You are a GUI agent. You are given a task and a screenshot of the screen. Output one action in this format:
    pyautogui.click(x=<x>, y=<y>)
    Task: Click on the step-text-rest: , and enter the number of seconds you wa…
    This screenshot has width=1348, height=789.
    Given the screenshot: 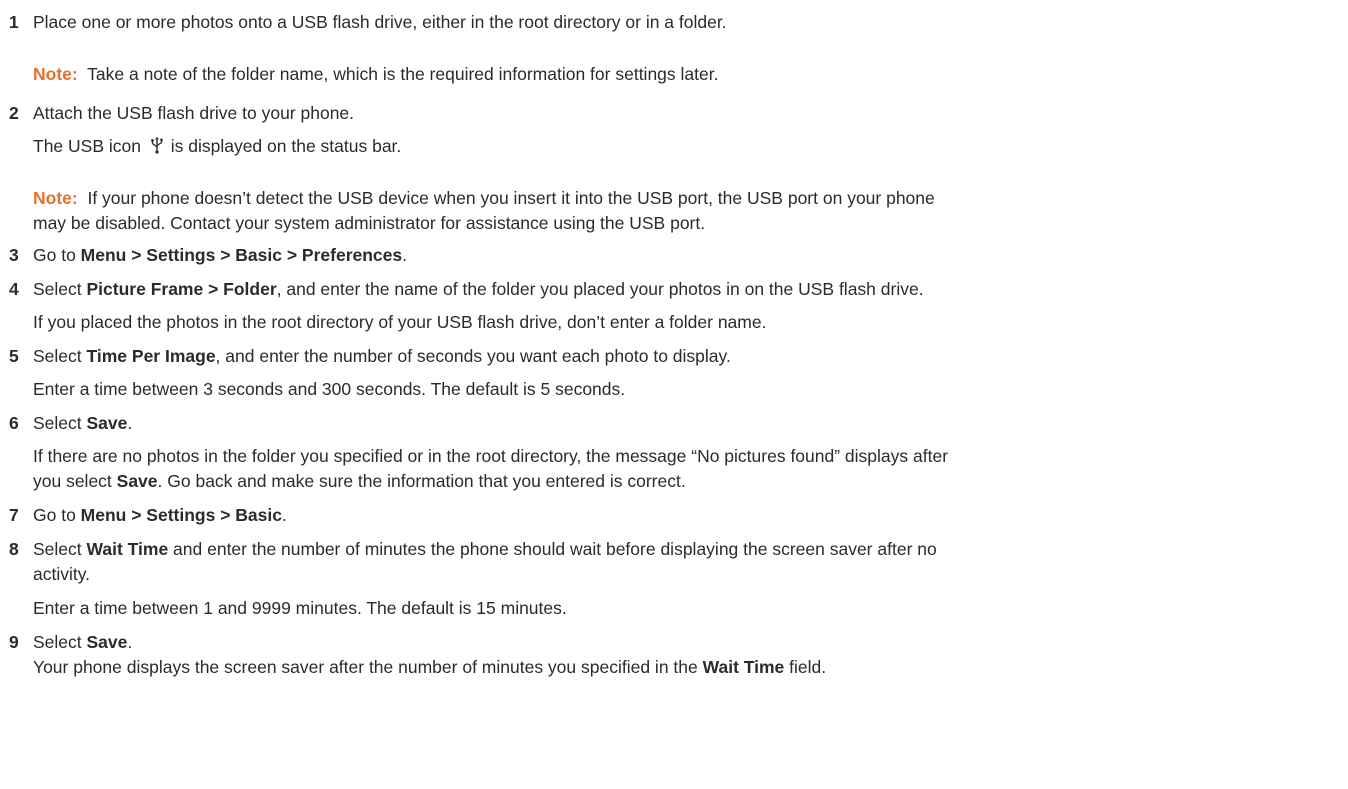 What is the action you would take?
    pyautogui.click(x=473, y=356)
    